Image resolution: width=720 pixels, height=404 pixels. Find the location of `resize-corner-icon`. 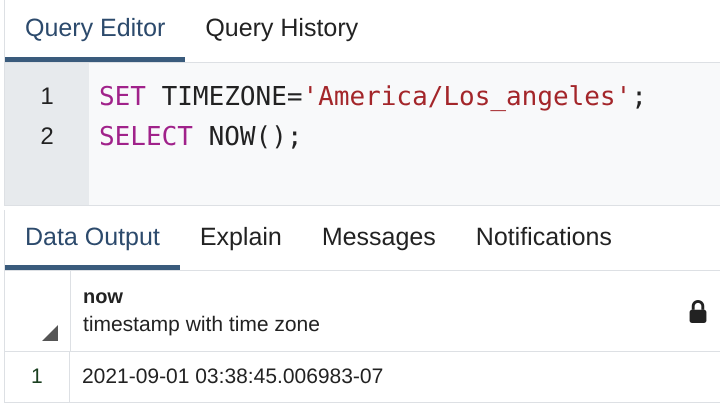

resize-corner-icon is located at coordinates (50, 333).